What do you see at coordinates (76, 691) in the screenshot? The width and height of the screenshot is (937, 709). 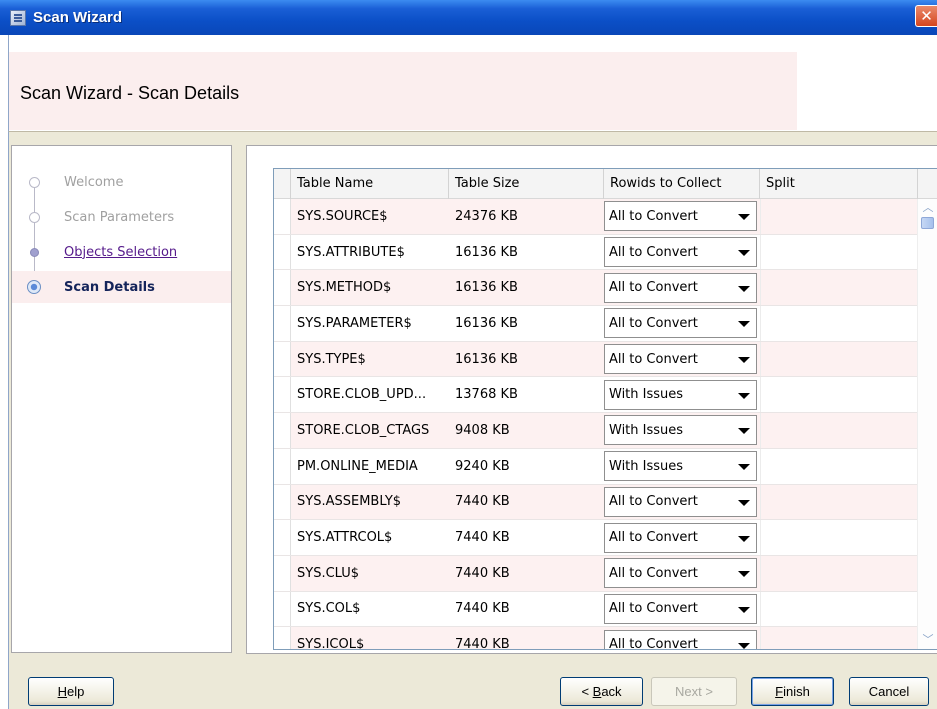 I see `help-label: elp` at bounding box center [76, 691].